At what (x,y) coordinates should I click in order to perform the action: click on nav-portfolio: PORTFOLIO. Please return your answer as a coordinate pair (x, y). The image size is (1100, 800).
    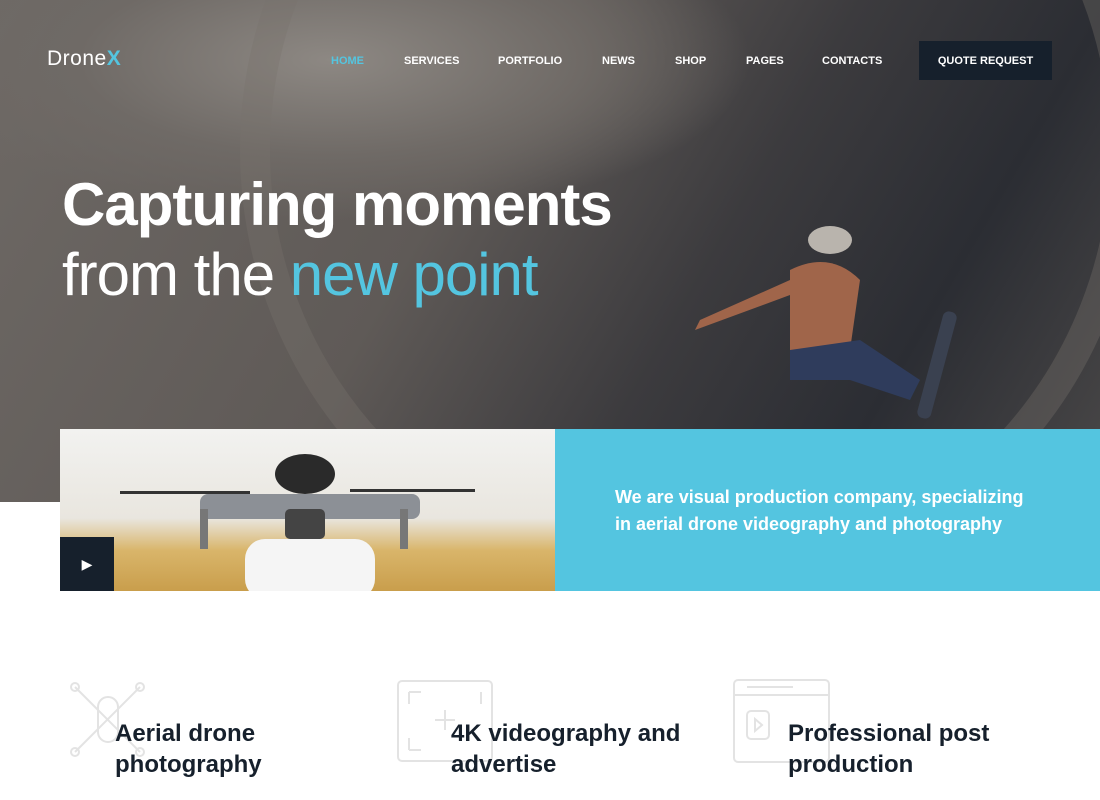
    Looking at the image, I should click on (530, 61).